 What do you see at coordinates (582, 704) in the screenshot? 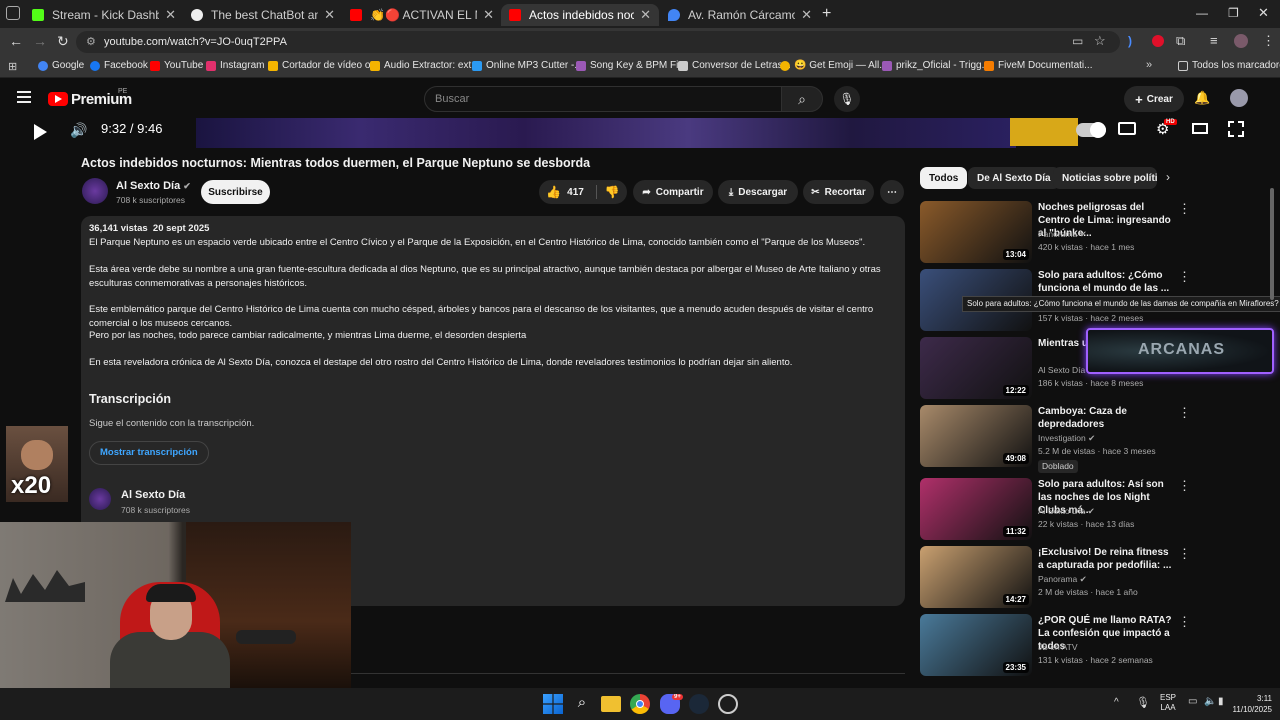
I see `taskbar-search-icon: ⌕` at bounding box center [582, 704].